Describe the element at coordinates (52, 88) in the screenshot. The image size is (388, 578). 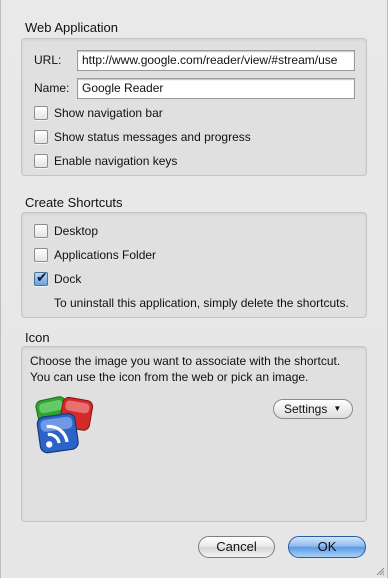
I see `name-label: Name:` at that location.